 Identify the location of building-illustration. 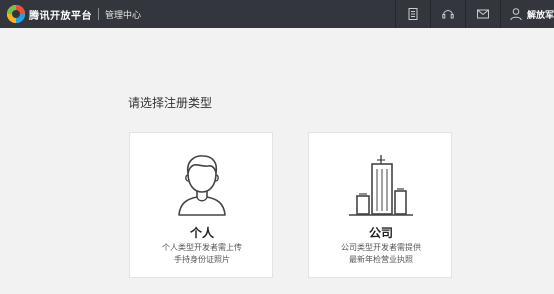
(381, 186).